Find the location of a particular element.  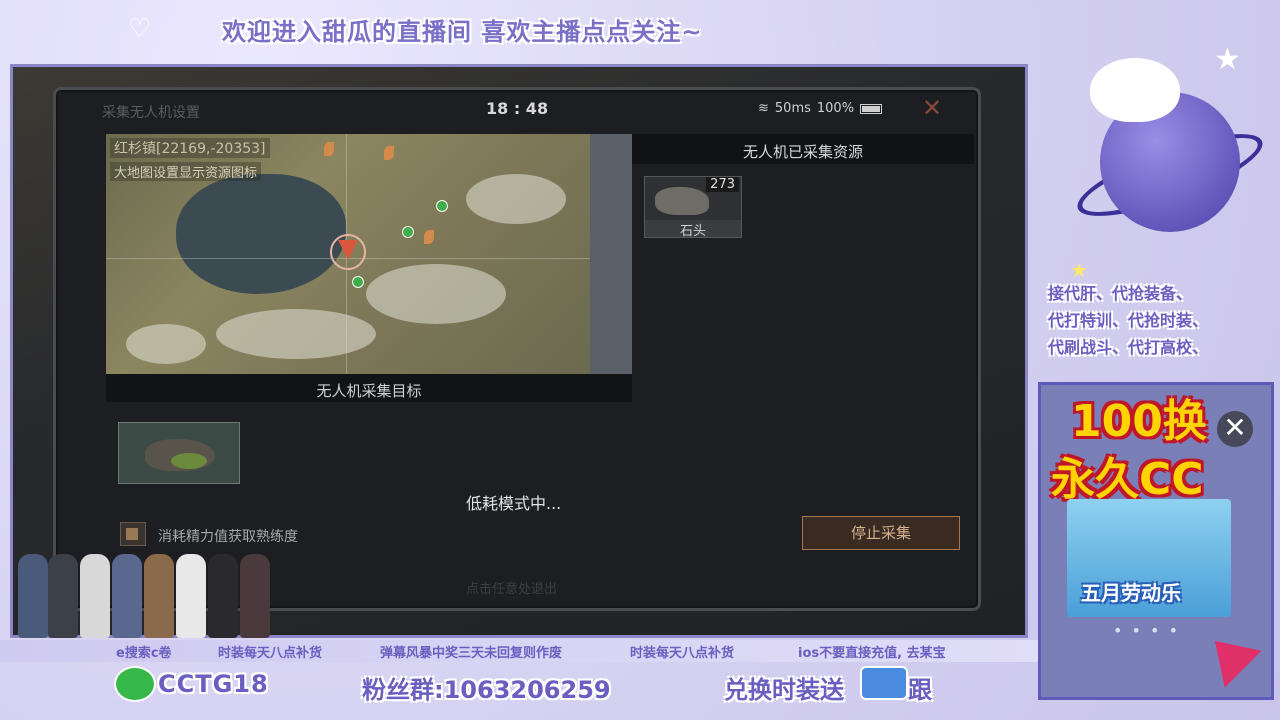

player-arrow-icon is located at coordinates (348, 250).